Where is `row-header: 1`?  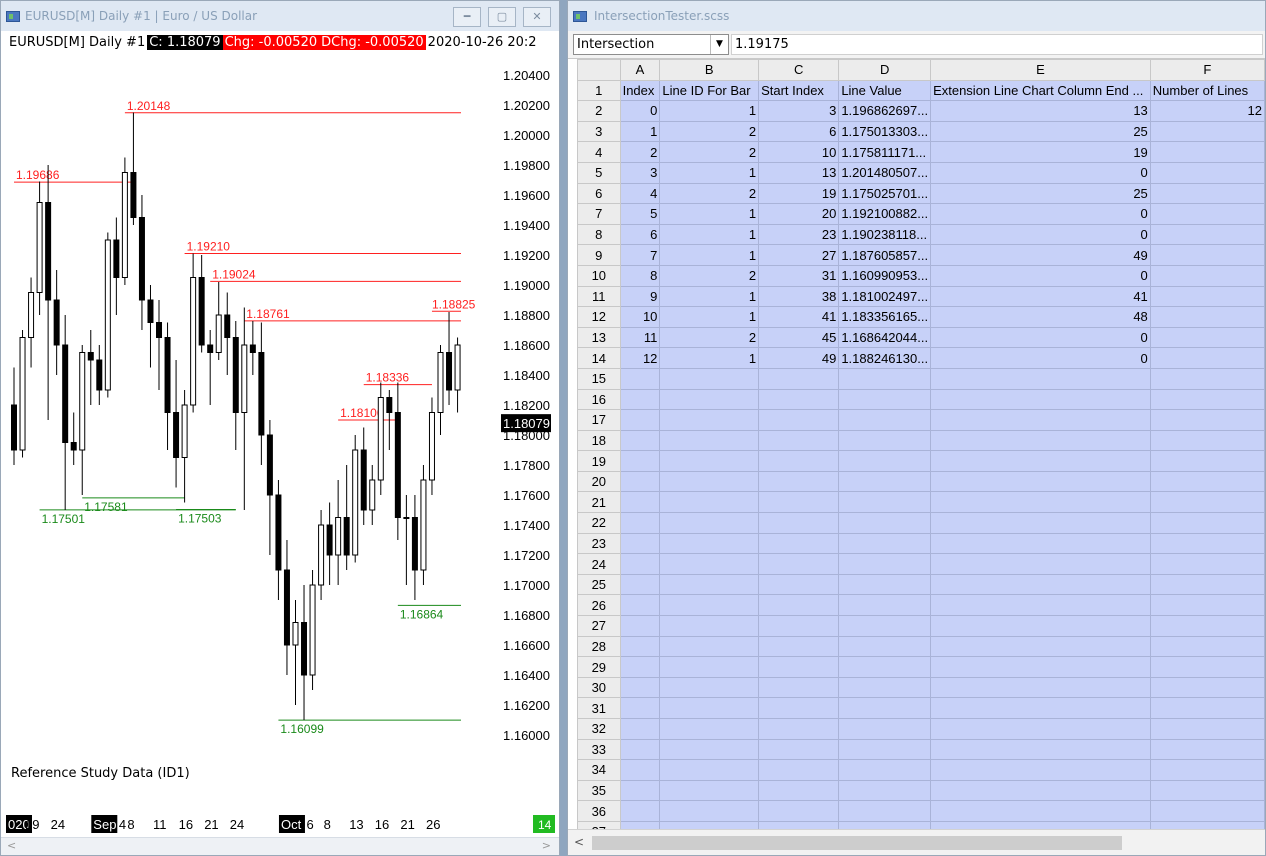
row-header: 1 is located at coordinates (599, 90).